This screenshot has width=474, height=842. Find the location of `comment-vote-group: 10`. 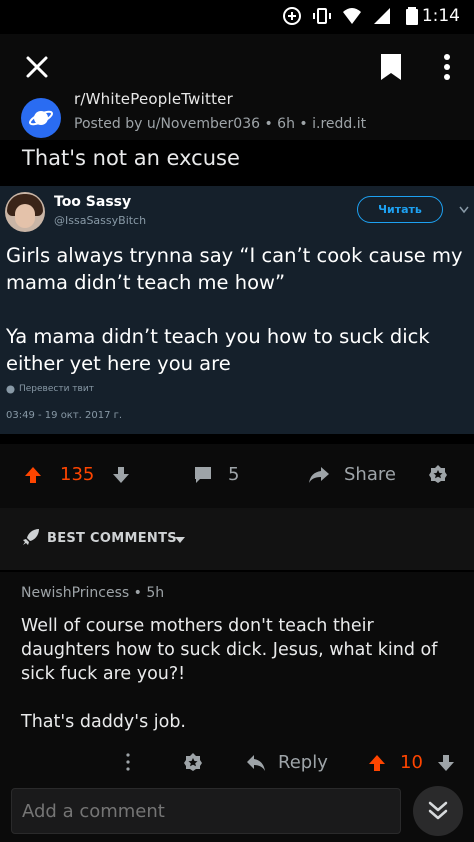

comment-vote-group: 10 is located at coordinates (411, 762).